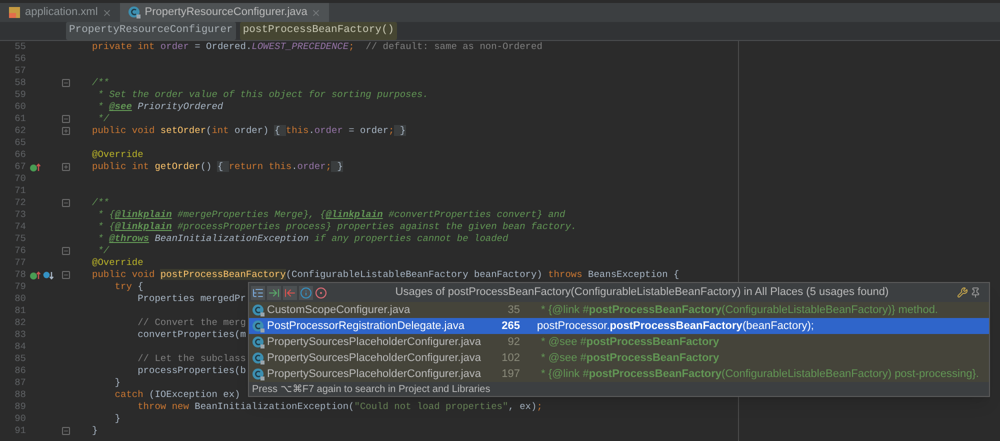  Describe the element at coordinates (191, 299) in the screenshot. I see `code-line: Properties mergedPr` at that location.